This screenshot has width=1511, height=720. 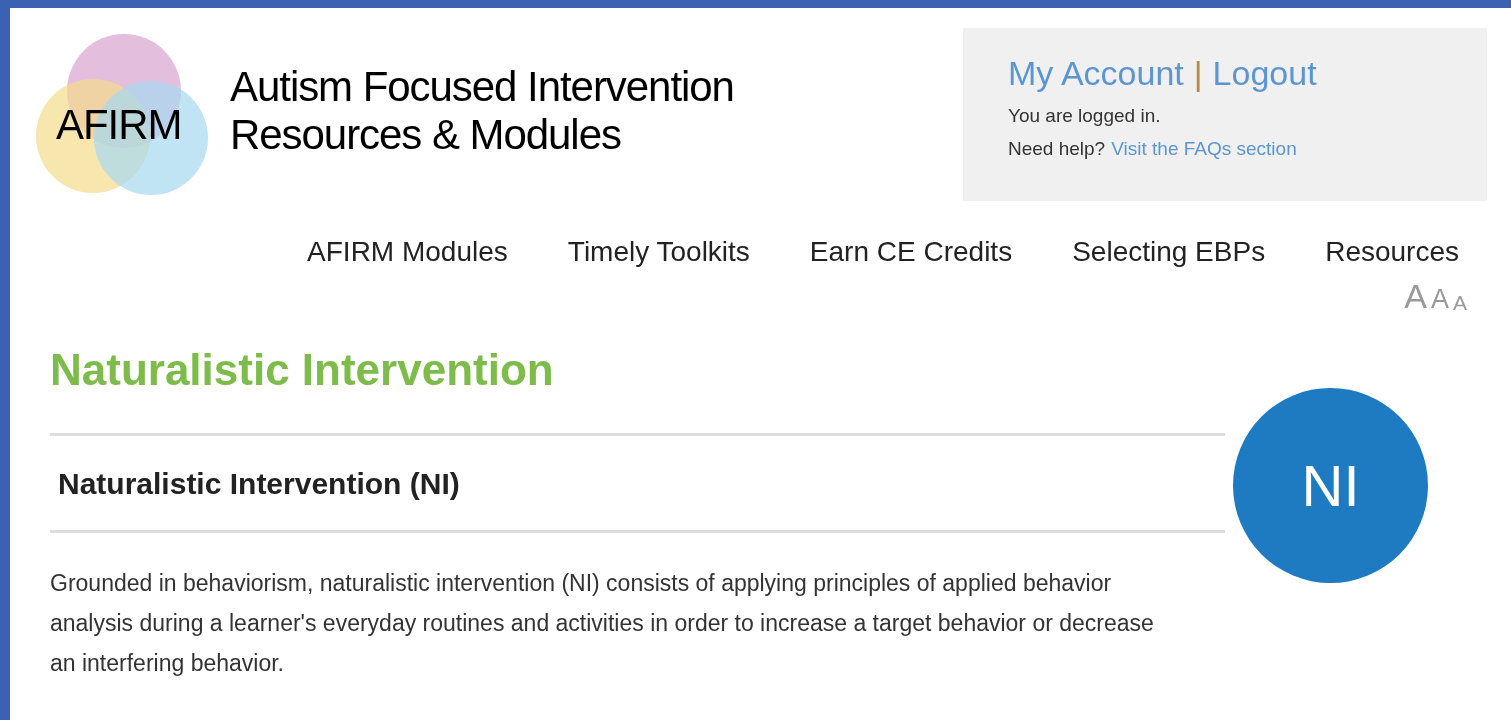 I want to click on help-text: Need help?, so click(x=1057, y=148).